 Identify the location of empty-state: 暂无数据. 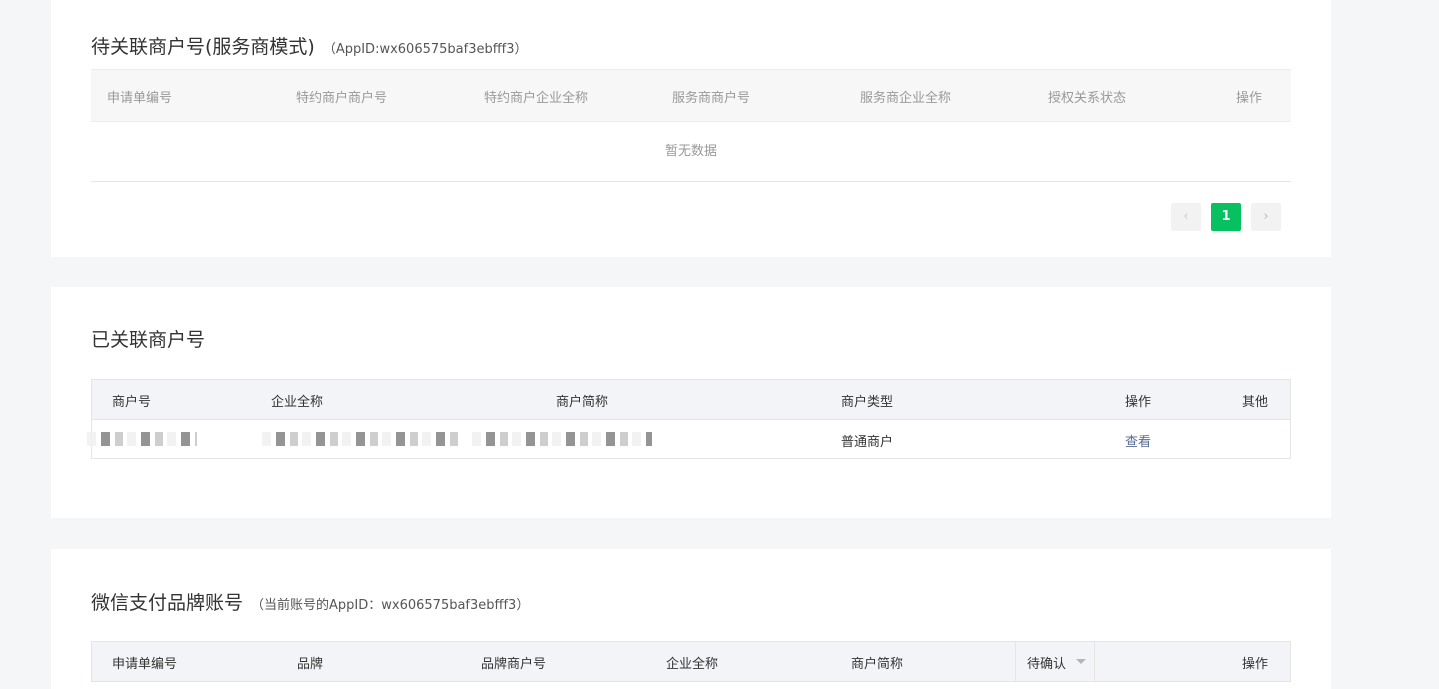
(691, 152).